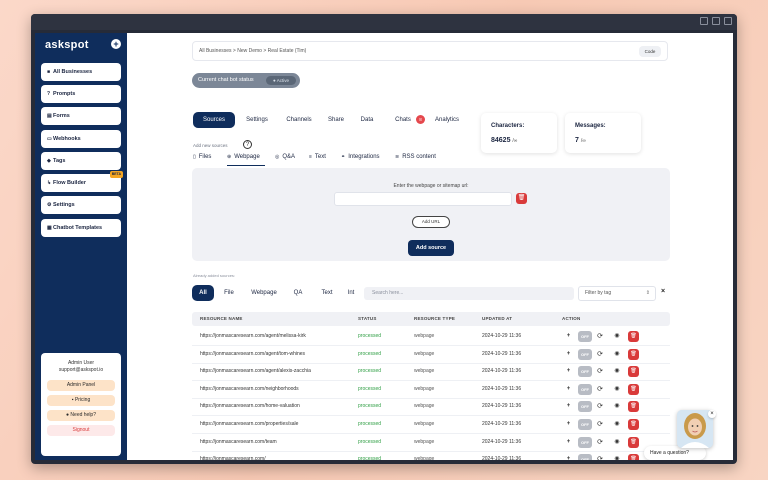  What do you see at coordinates (247, 144) in the screenshot?
I see `help-icon: ?` at bounding box center [247, 144].